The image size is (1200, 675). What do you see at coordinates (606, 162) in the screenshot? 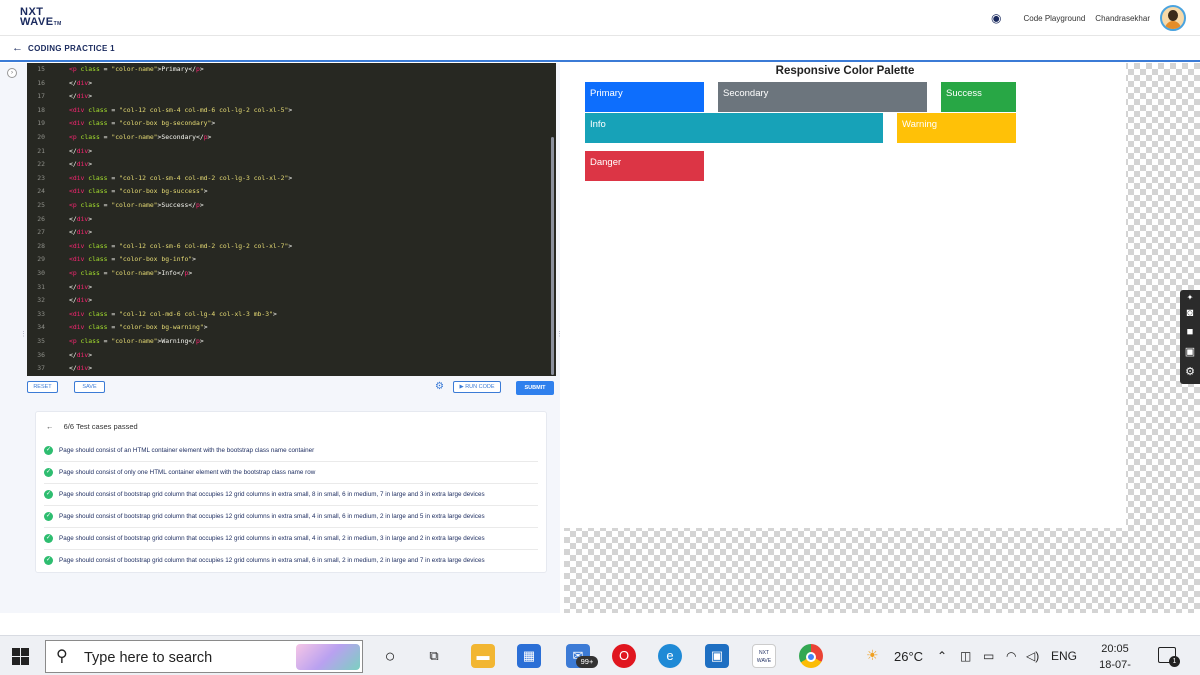
I see `color-name: Danger` at bounding box center [606, 162].